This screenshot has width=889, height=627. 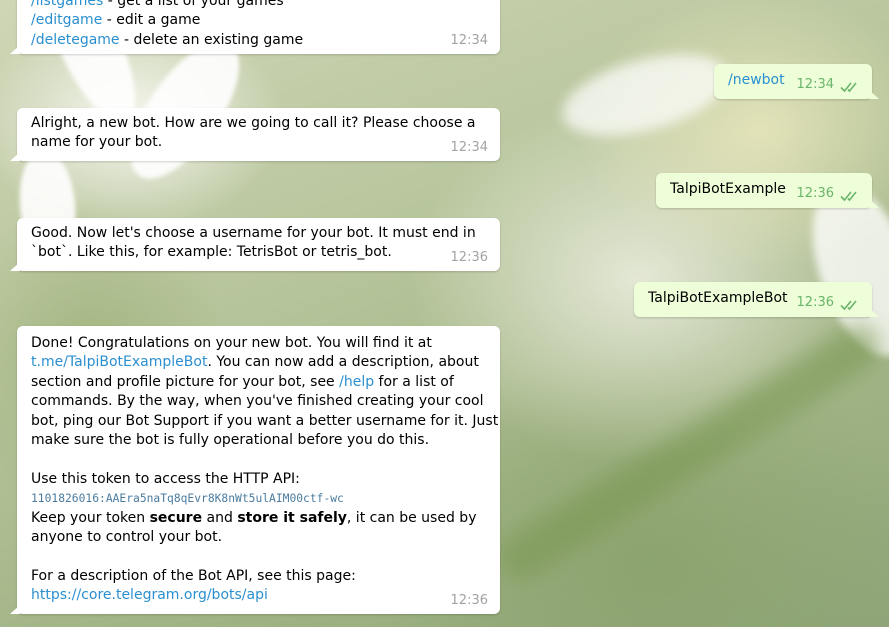 I want to click on command-link: /deletegame, so click(x=75, y=40).